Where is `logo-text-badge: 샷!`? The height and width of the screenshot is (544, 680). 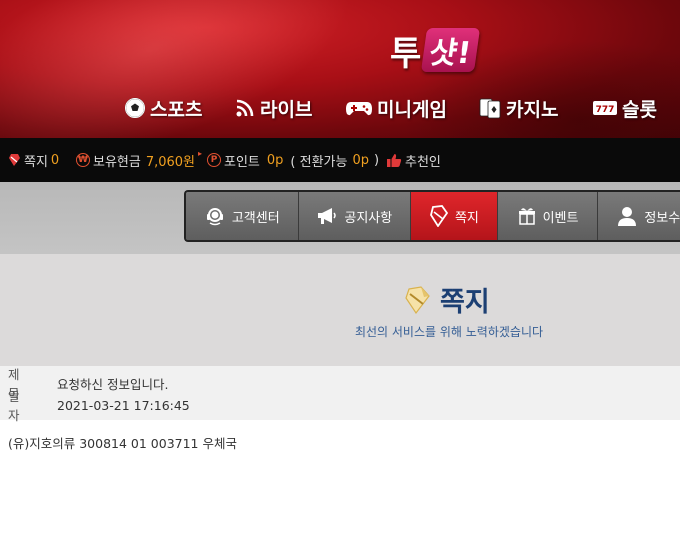
logo-text-badge: 샷! is located at coordinates (451, 50).